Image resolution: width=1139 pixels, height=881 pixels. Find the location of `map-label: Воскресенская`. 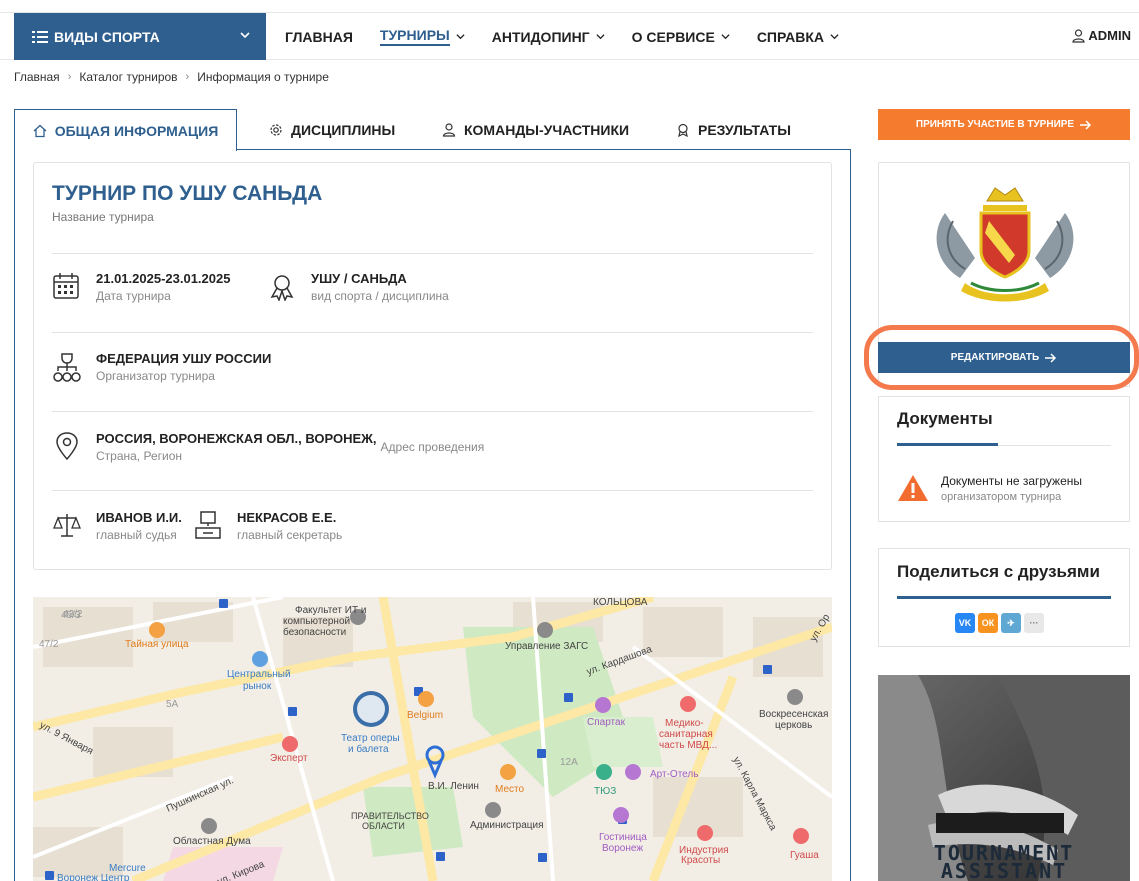

map-label: Воскресенская is located at coordinates (793, 714).